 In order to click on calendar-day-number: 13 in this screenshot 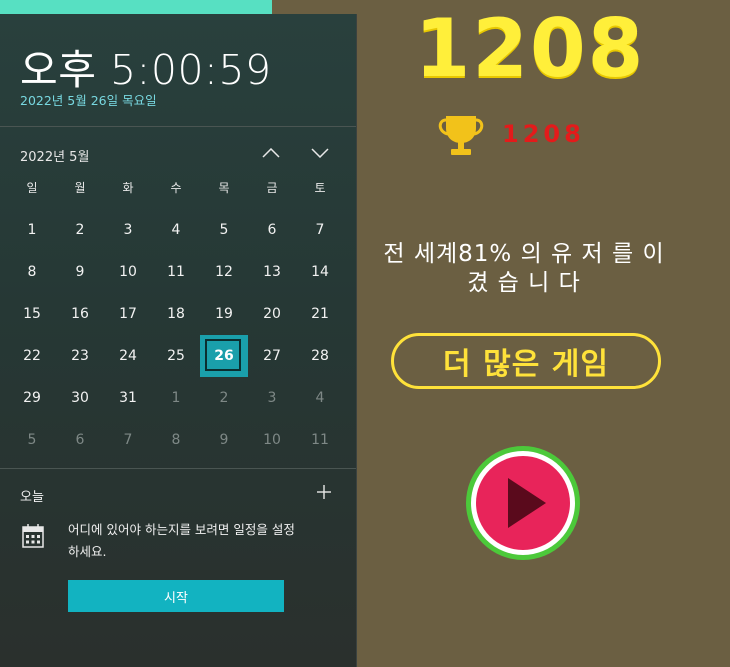, I will do `click(272, 272)`.